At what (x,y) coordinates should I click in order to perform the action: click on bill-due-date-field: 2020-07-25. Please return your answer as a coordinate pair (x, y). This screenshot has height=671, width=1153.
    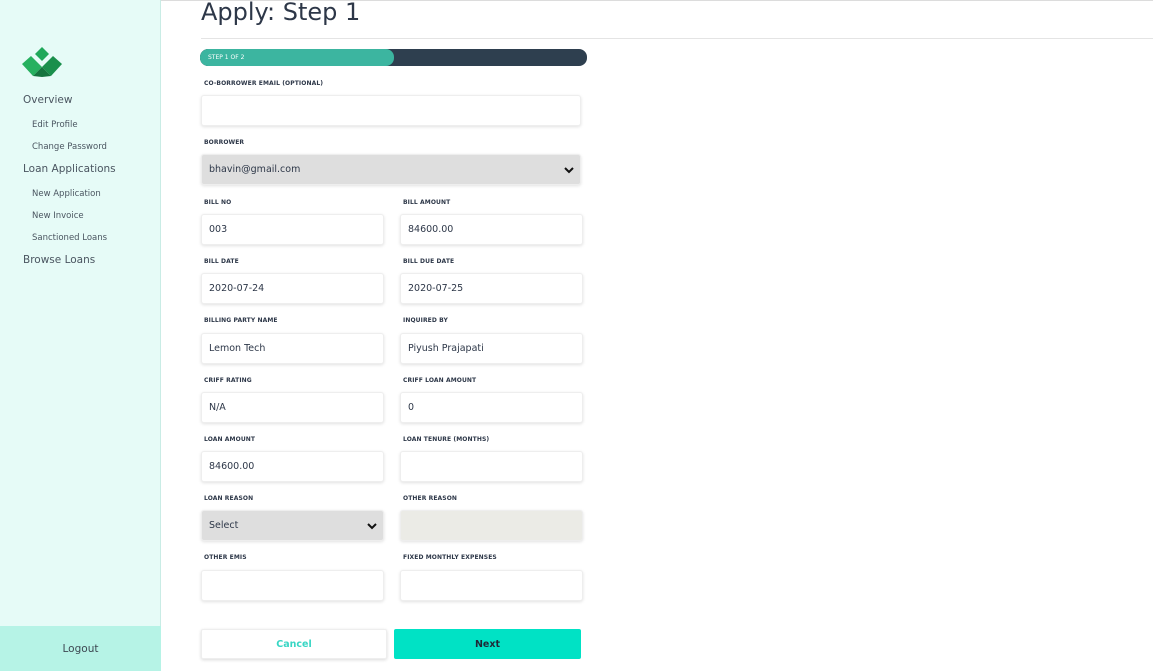
    Looking at the image, I should click on (491, 288).